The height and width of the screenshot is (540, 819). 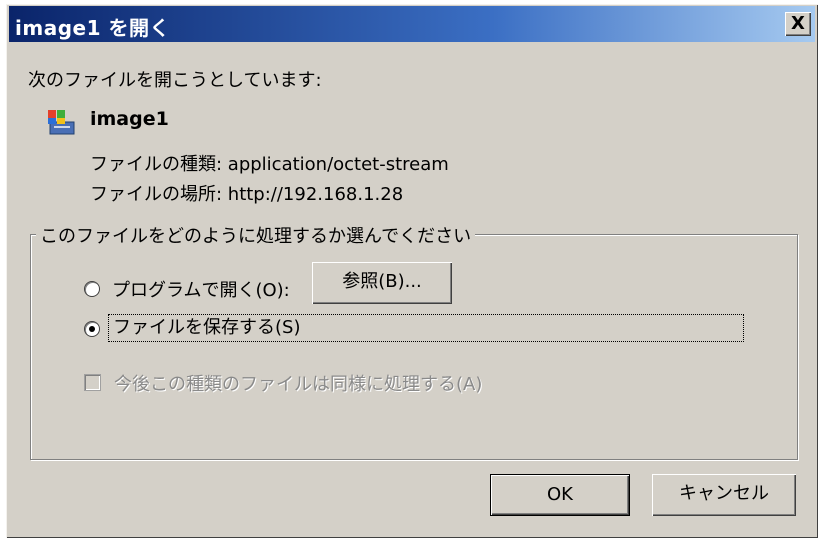 I want to click on close-button: X, so click(x=798, y=24).